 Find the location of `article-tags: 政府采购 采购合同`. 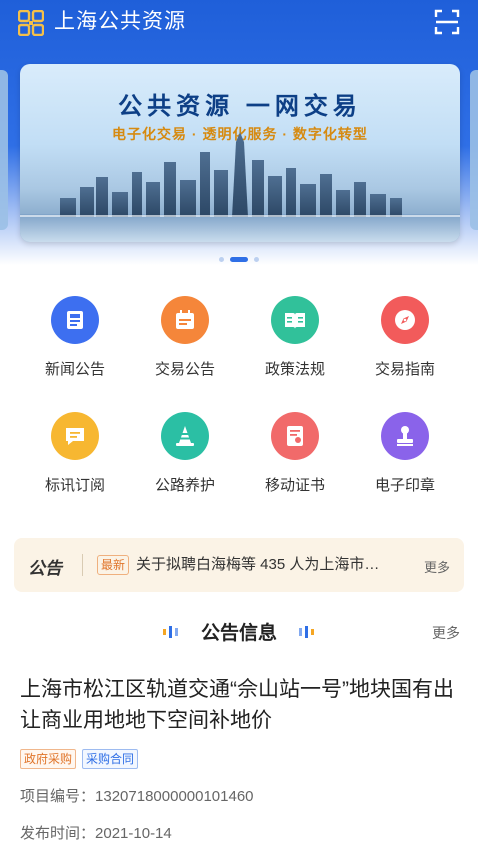

article-tags: 政府采购 采购合同 is located at coordinates (82, 759).